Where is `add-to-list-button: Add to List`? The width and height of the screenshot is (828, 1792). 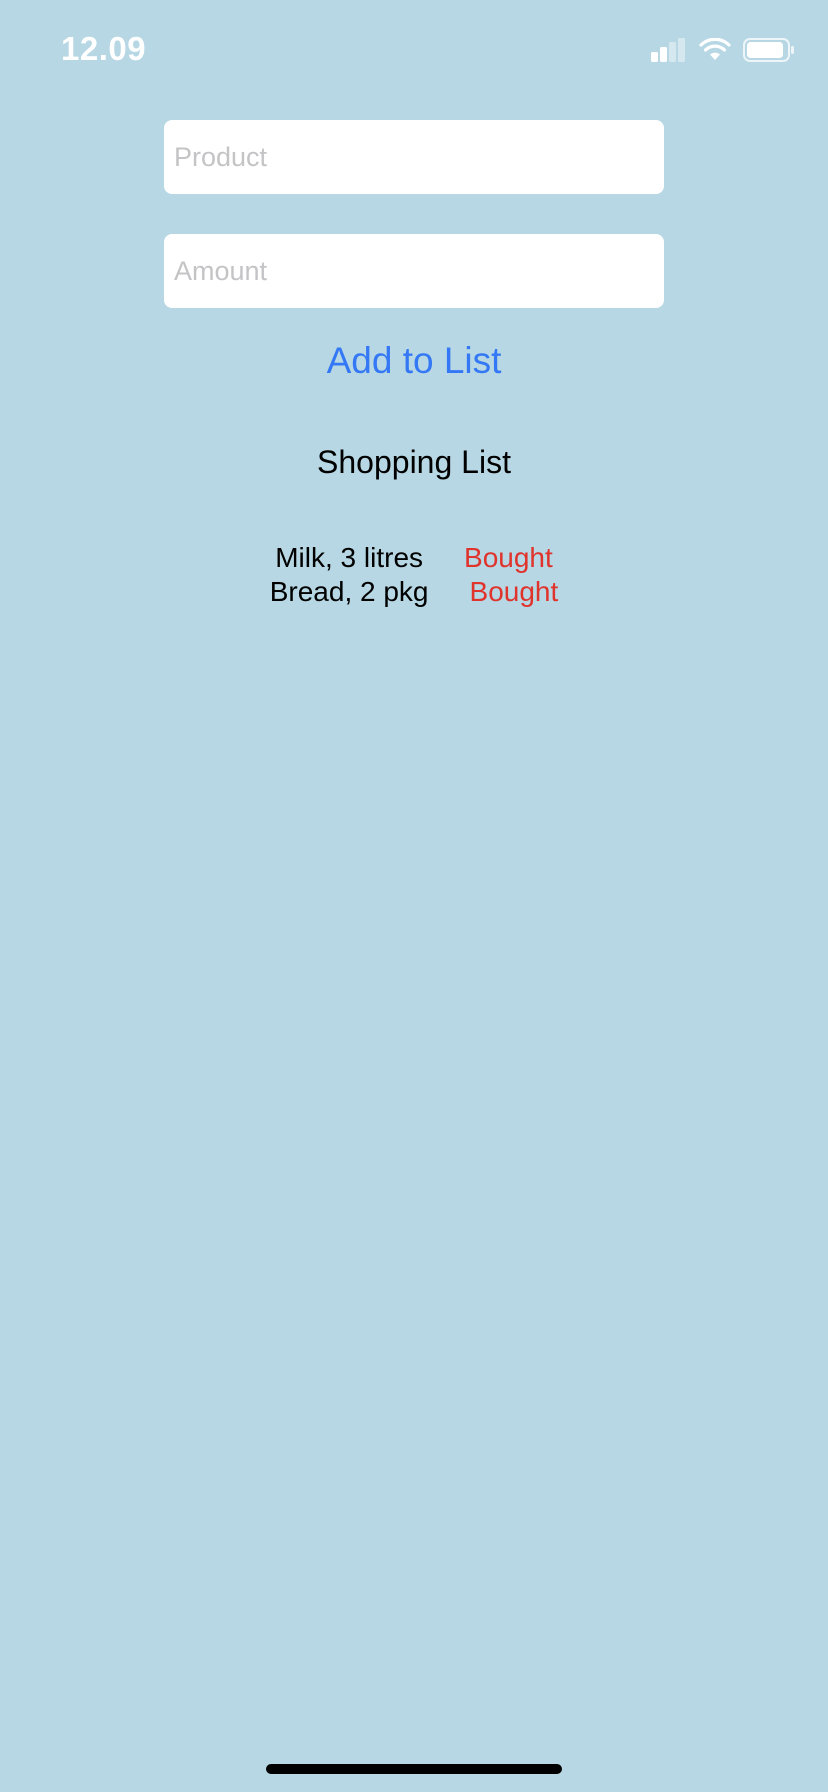
add-to-list-button: Add to List is located at coordinates (414, 361).